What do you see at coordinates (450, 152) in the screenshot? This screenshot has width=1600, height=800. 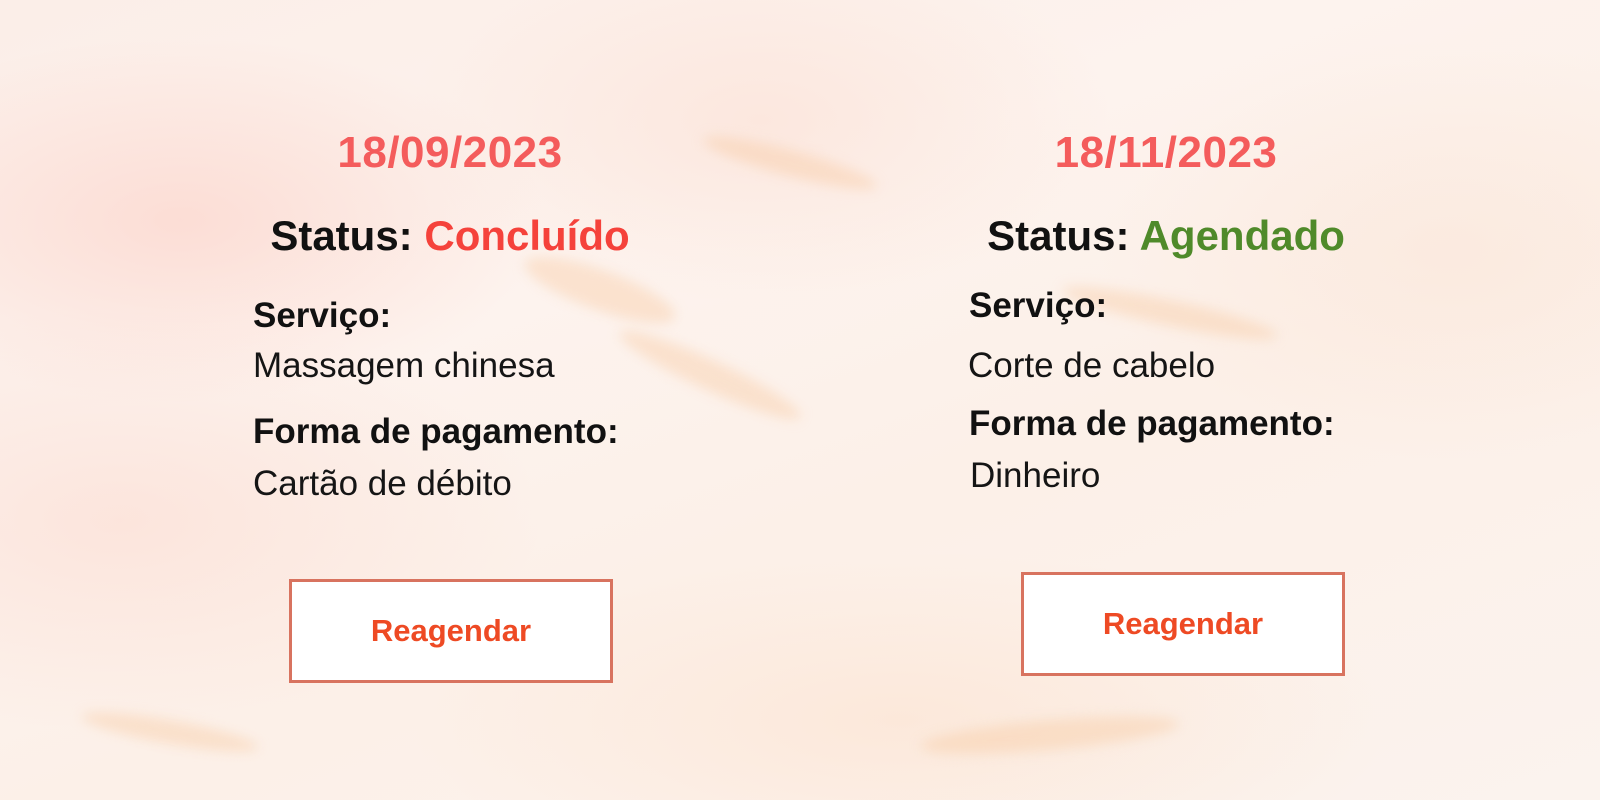 I see `appointment-date: 18/09/2023` at bounding box center [450, 152].